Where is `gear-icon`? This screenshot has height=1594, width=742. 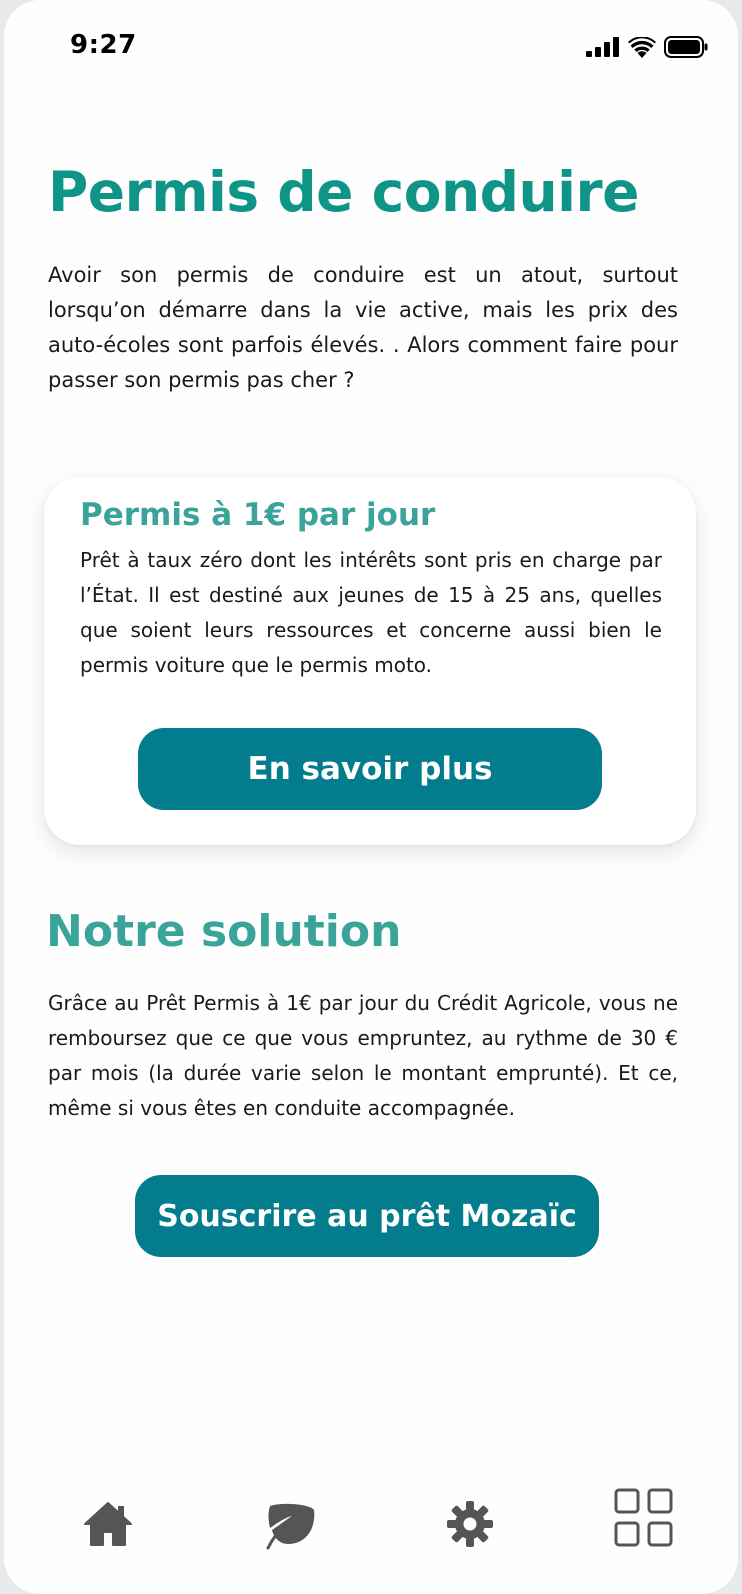
gear-icon is located at coordinates (470, 1524).